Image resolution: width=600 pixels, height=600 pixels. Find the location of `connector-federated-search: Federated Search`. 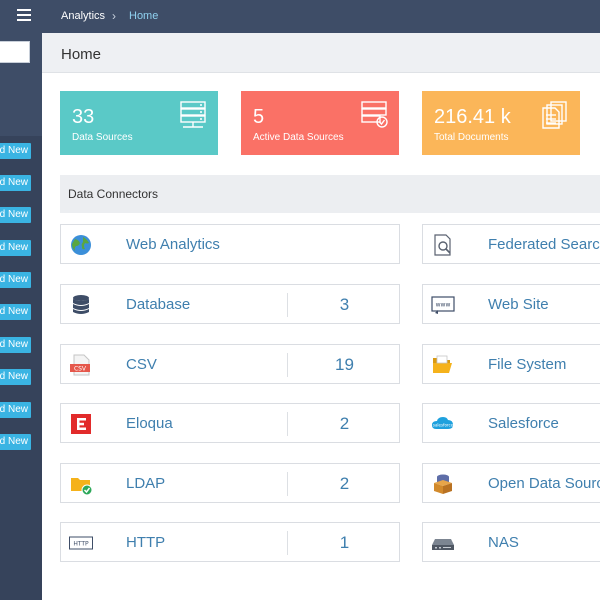

connector-federated-search: Federated Search is located at coordinates (511, 244).